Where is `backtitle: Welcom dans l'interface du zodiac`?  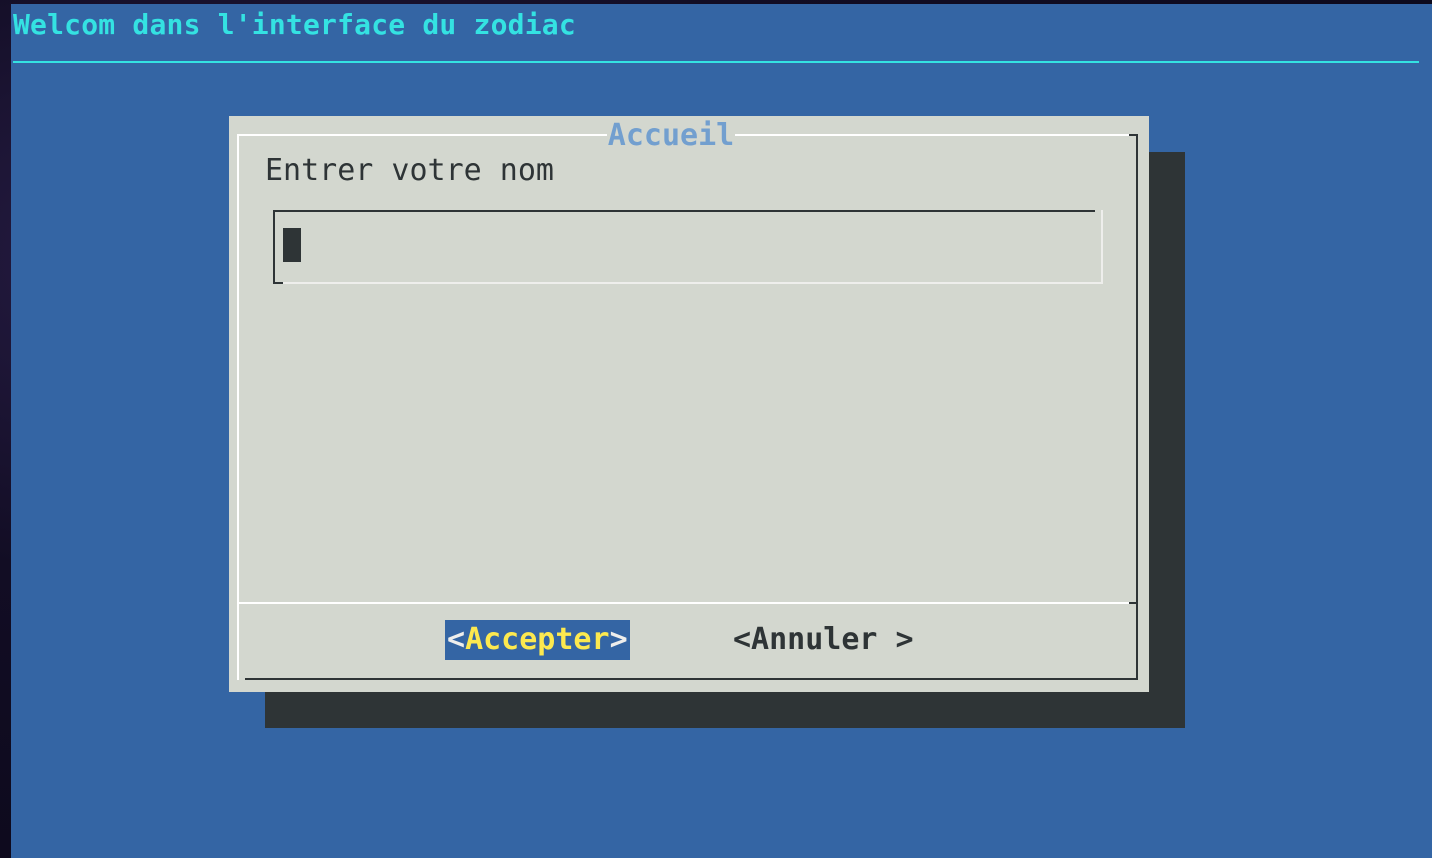 backtitle: Welcom dans l'interface du zodiac is located at coordinates (294, 24).